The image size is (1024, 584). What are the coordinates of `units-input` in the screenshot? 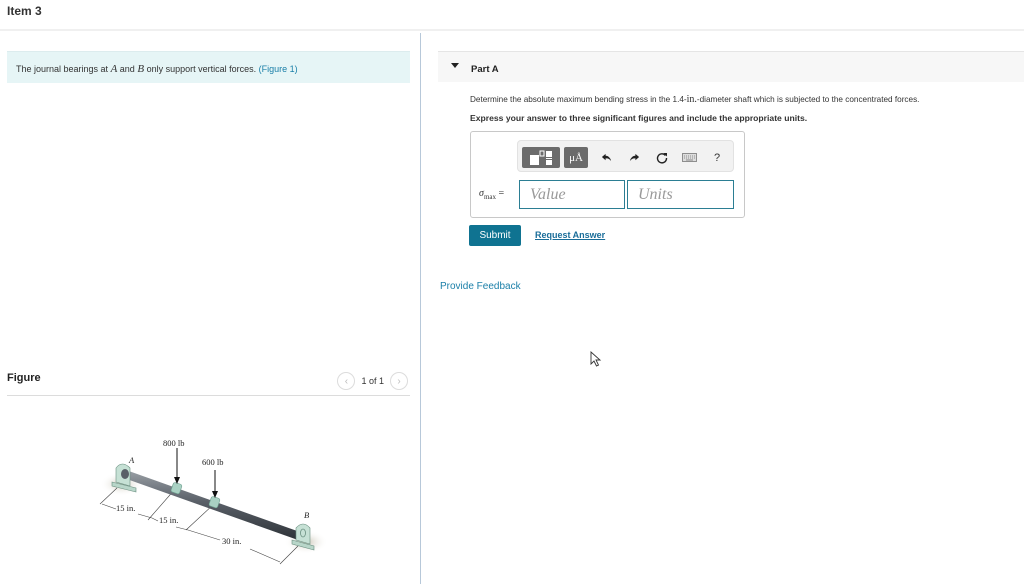 It's located at (680, 194).